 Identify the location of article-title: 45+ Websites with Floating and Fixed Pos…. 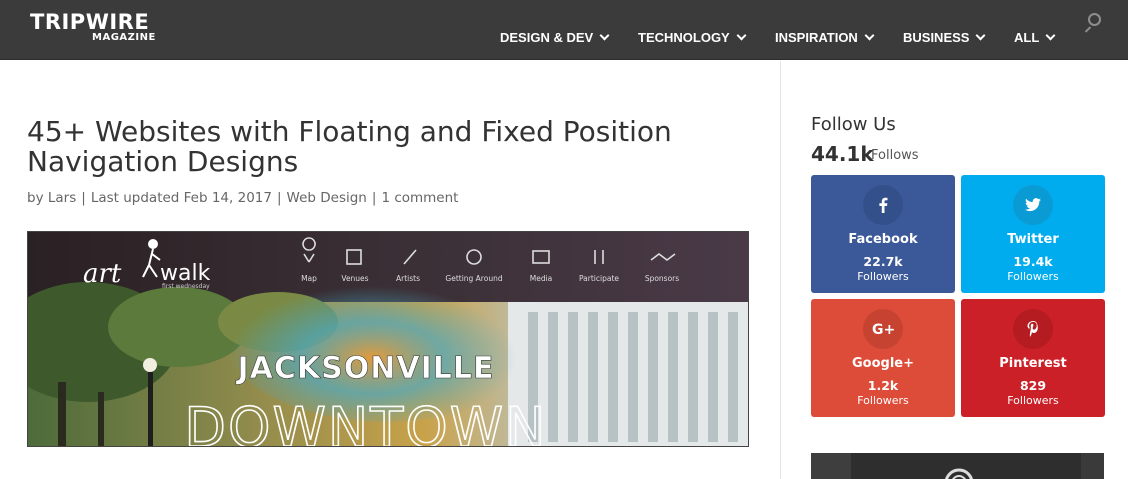
(349, 146).